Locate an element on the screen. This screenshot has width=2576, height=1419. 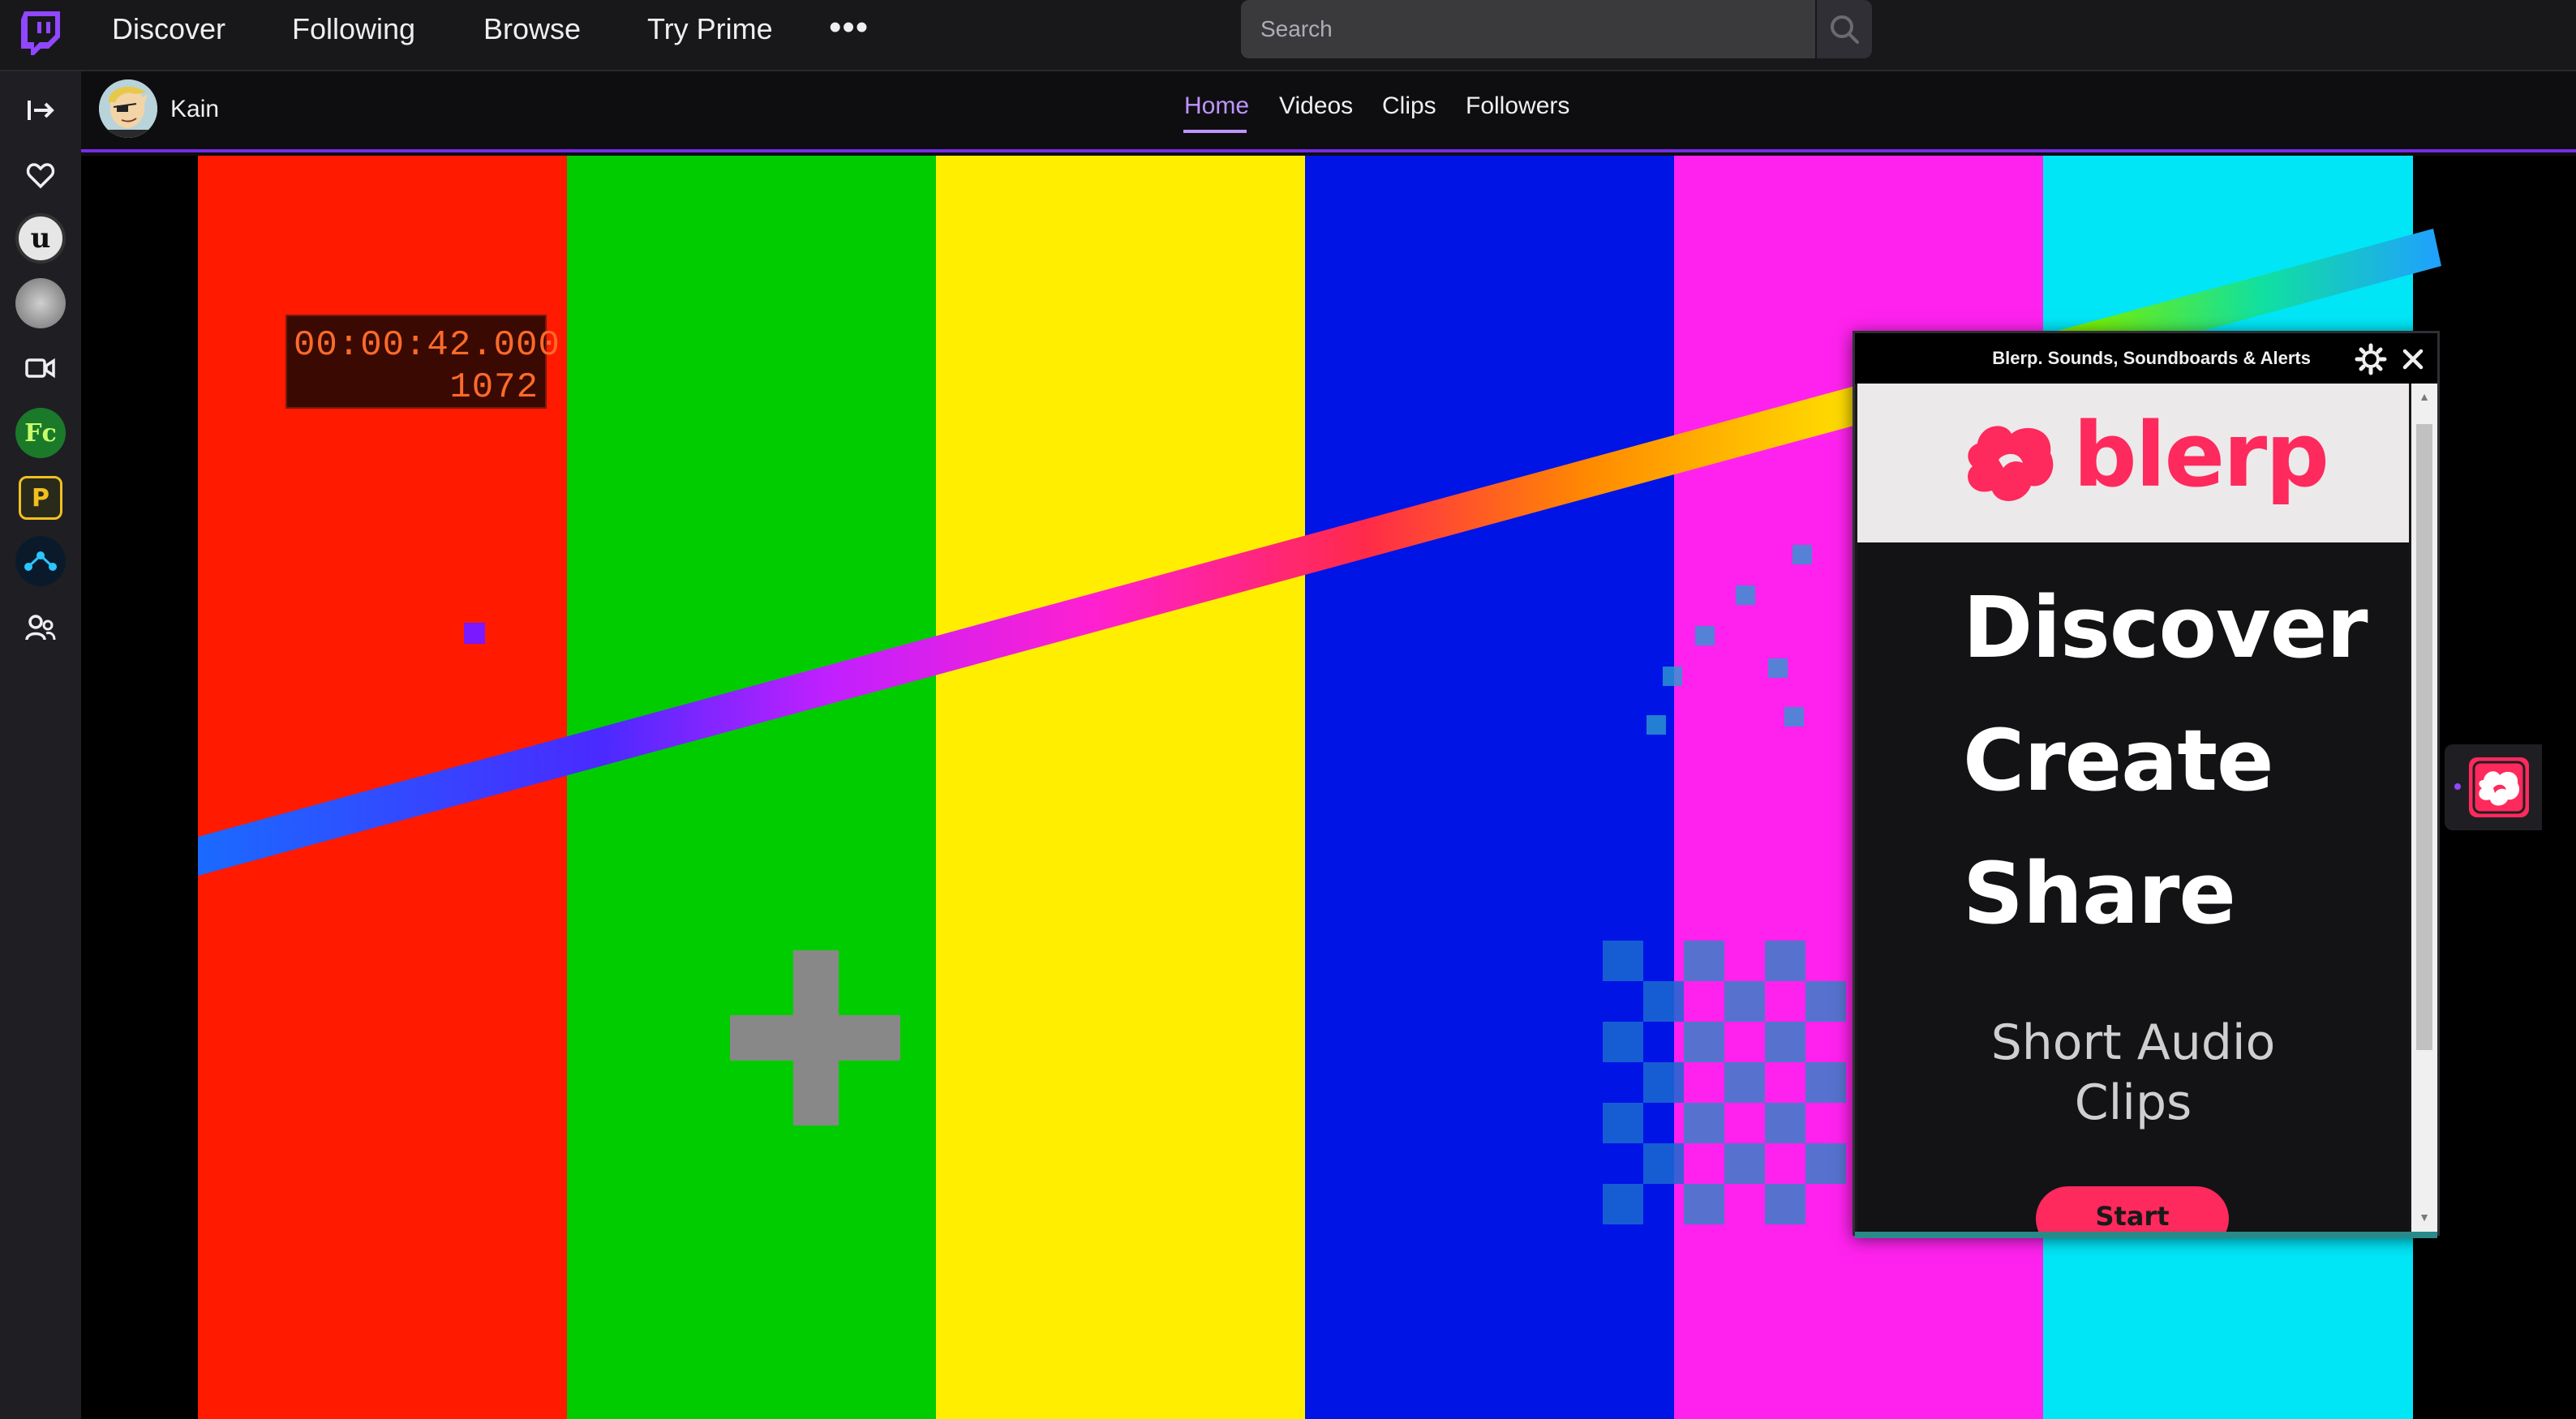
gear-icon is located at coordinates (2371, 359).